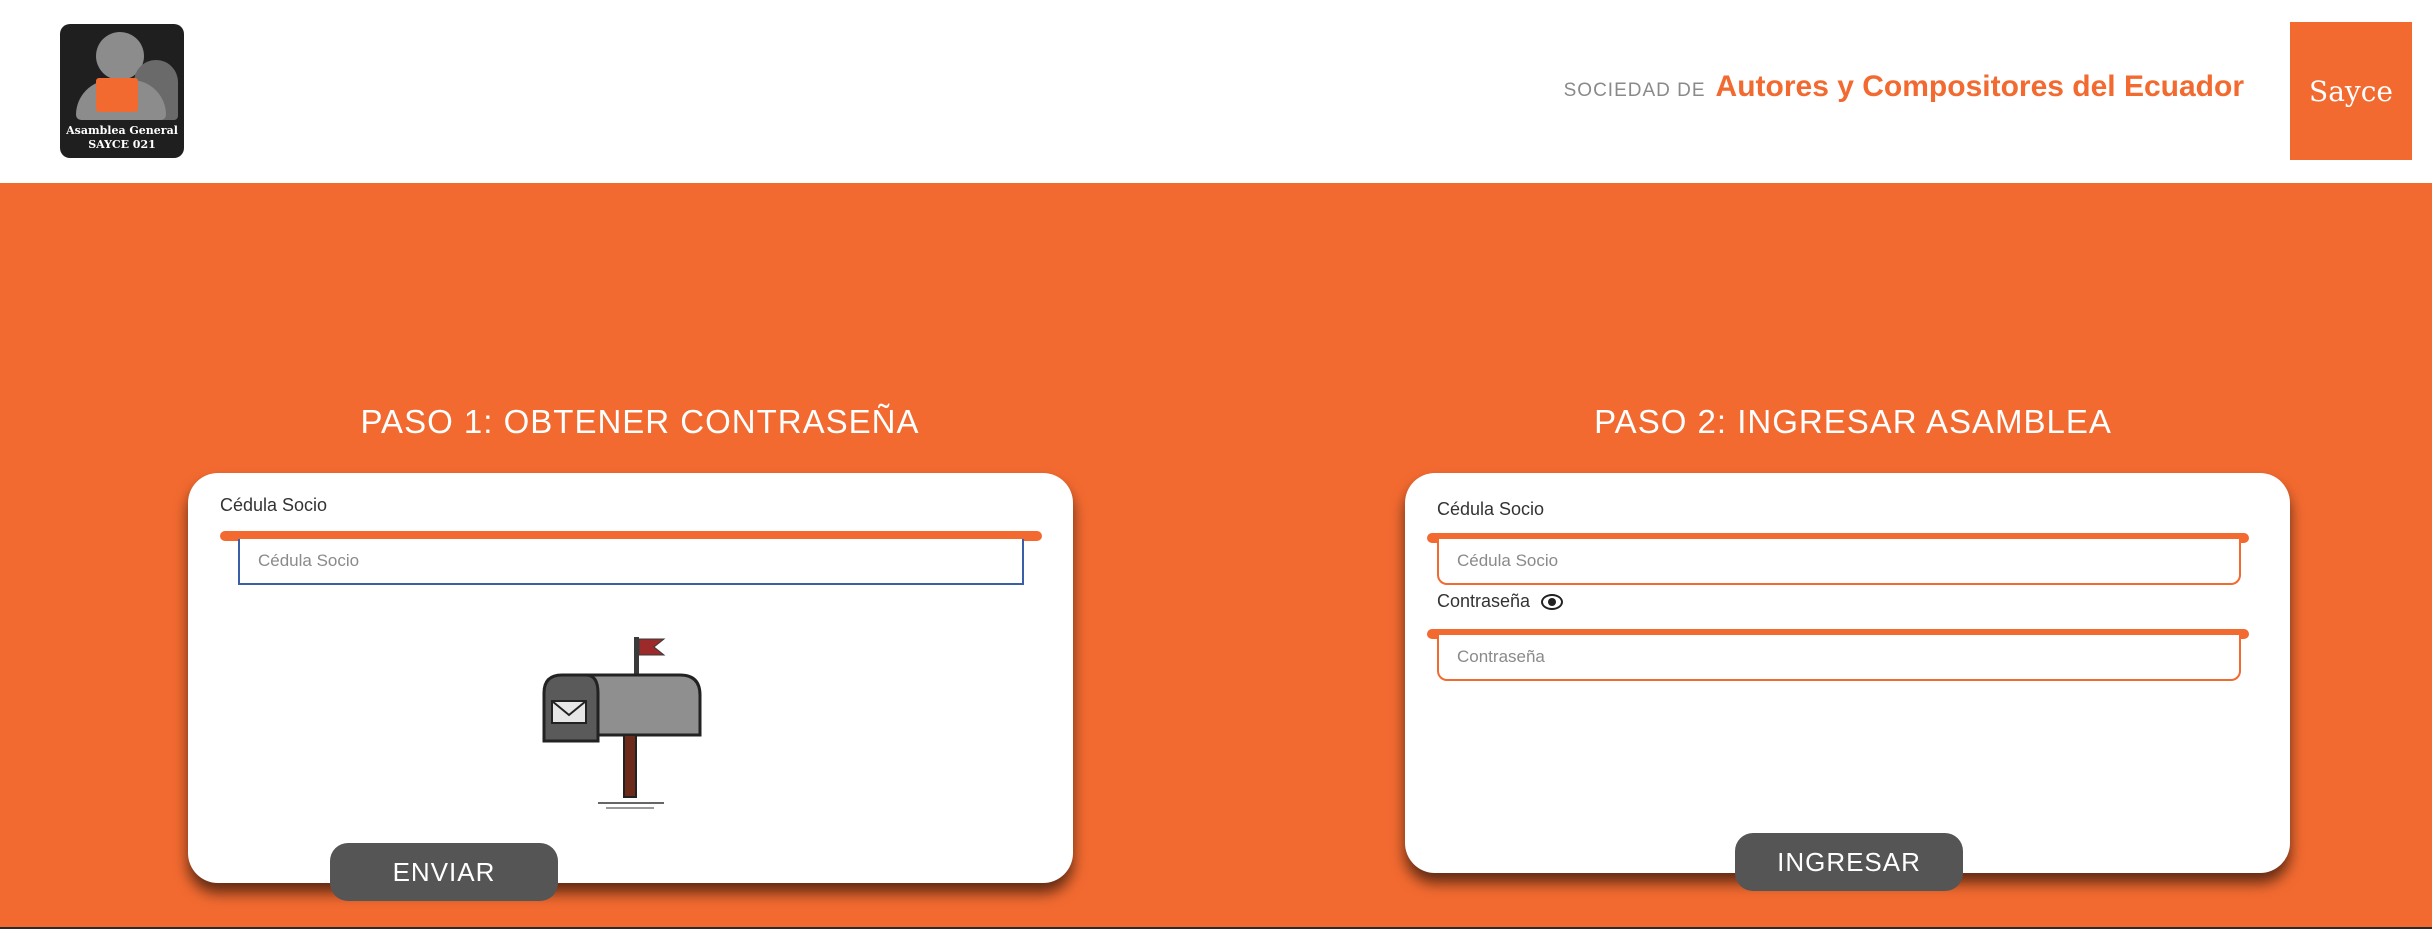 This screenshot has width=2432, height=929. What do you see at coordinates (640, 421) in the screenshot?
I see `step1-title: PASO 1: OBTENER CONTRASEÑA` at bounding box center [640, 421].